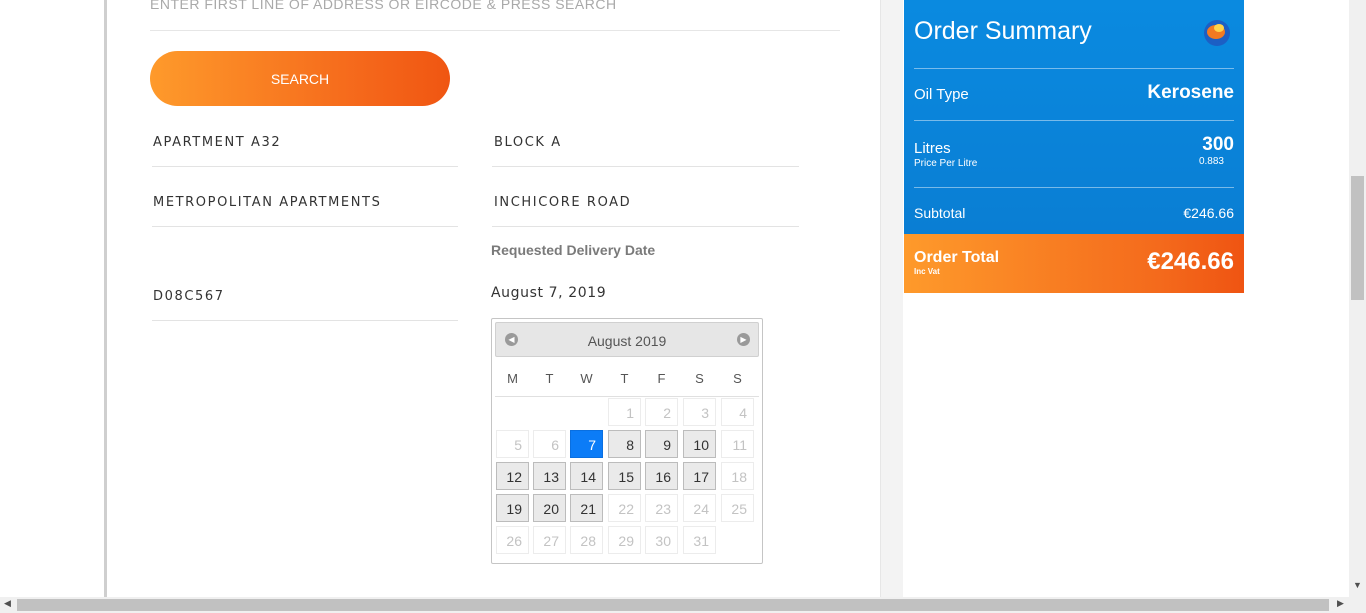 Image resolution: width=1366 pixels, height=613 pixels. Describe the element at coordinates (957, 257) in the screenshot. I see `order-total-label: Order Total` at that location.